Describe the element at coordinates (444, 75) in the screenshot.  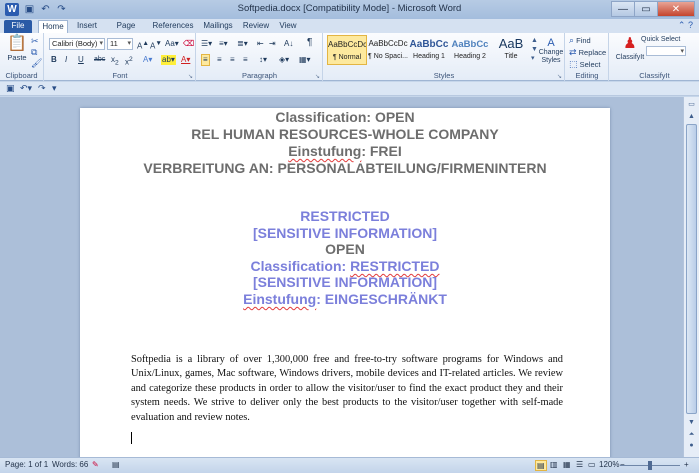
I see `styles-label: Styles` at that location.